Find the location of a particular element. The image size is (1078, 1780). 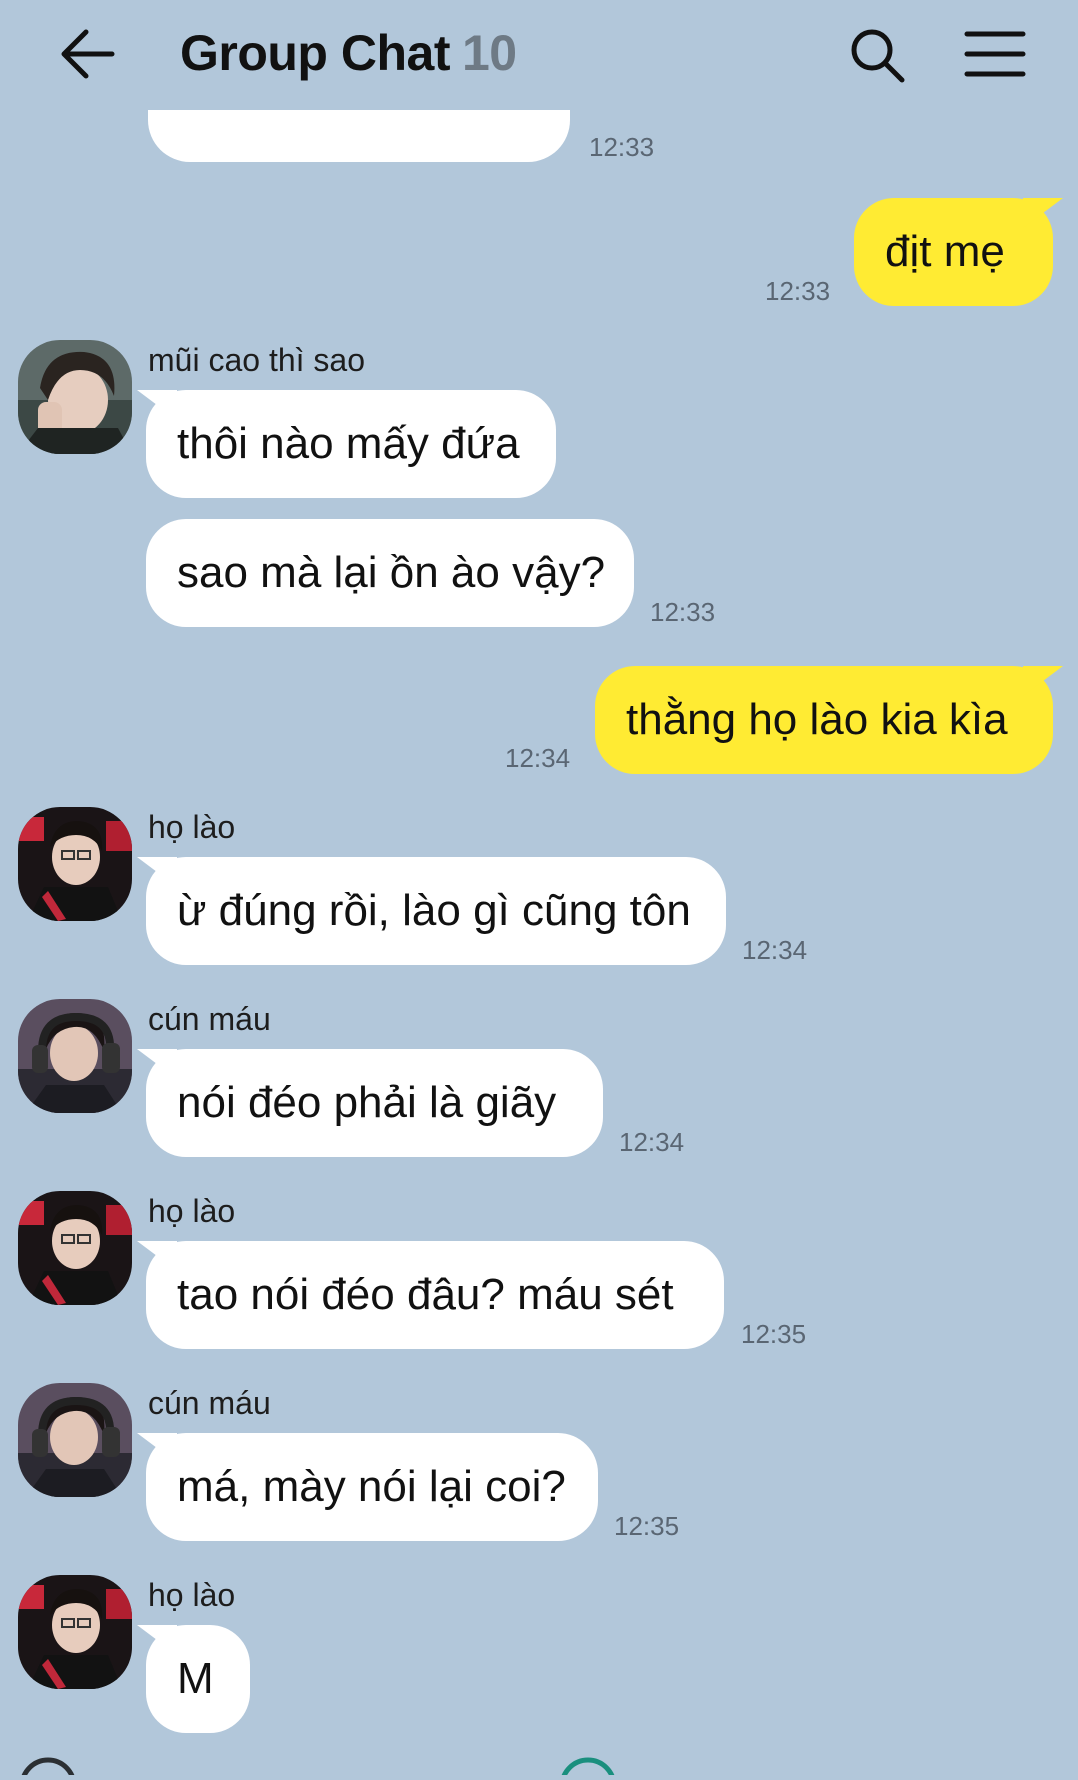

top-bar: Group Chat 10 is located at coordinates (539, 55).